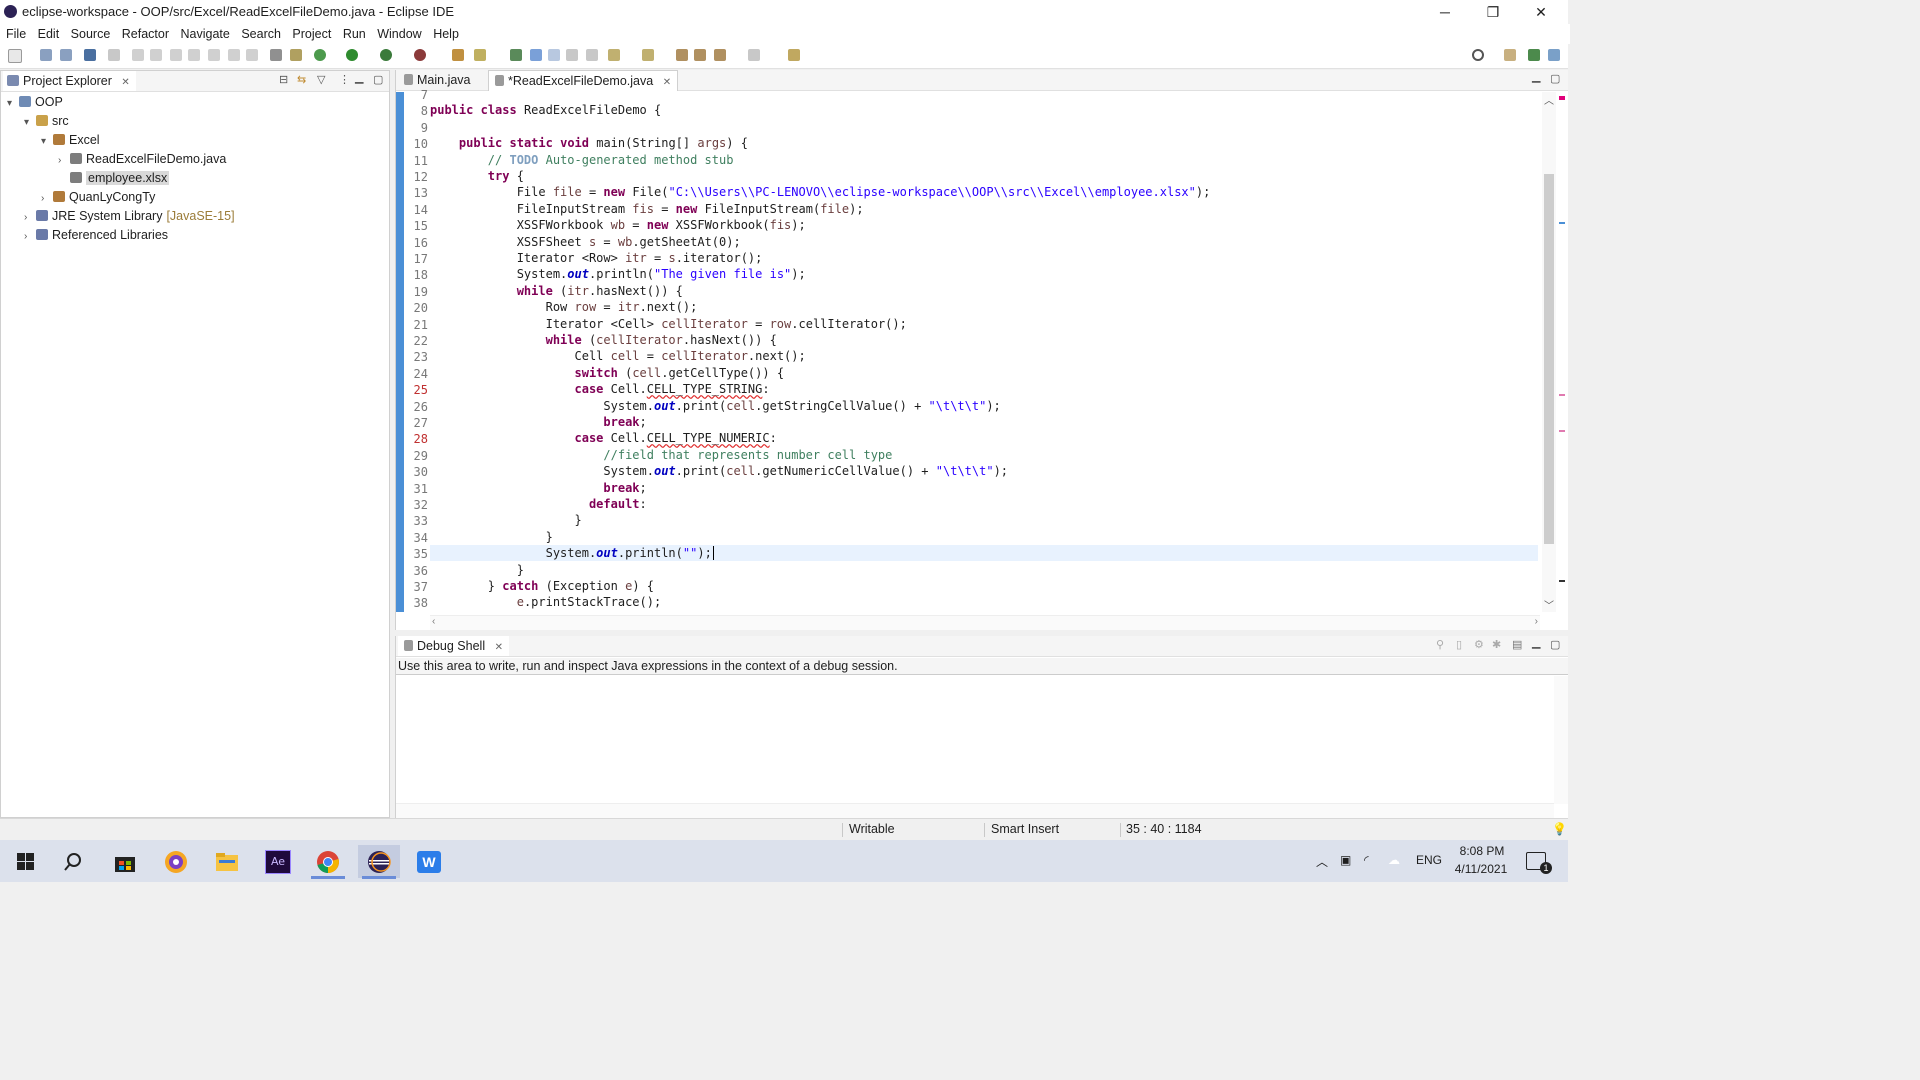 The height and width of the screenshot is (1080, 1920). Describe the element at coordinates (301, 79) in the screenshot. I see `link-with-editor-icon: ⇆` at that location.